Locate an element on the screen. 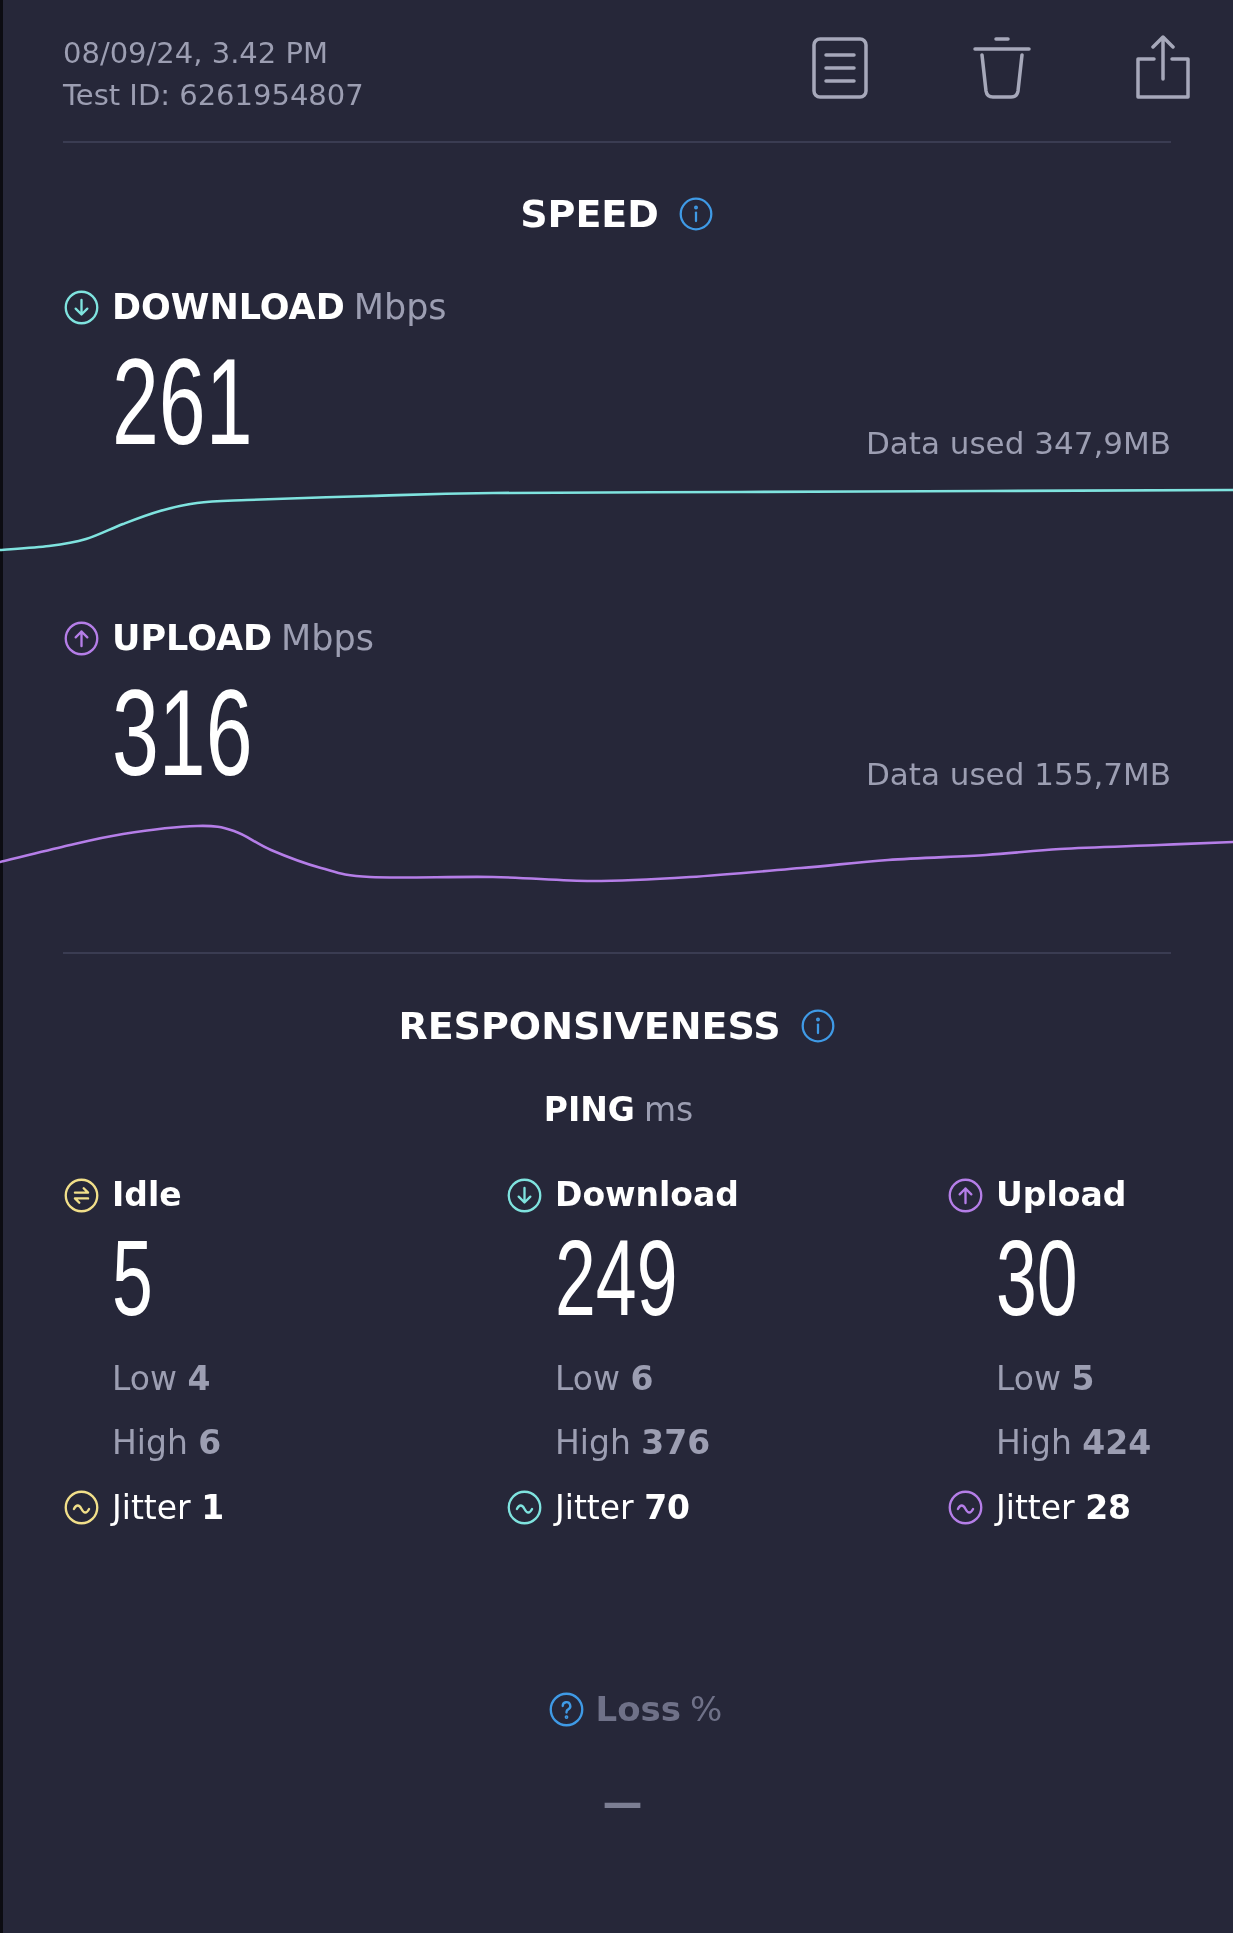  high-ping-text: High 376 is located at coordinates (633, 1443).